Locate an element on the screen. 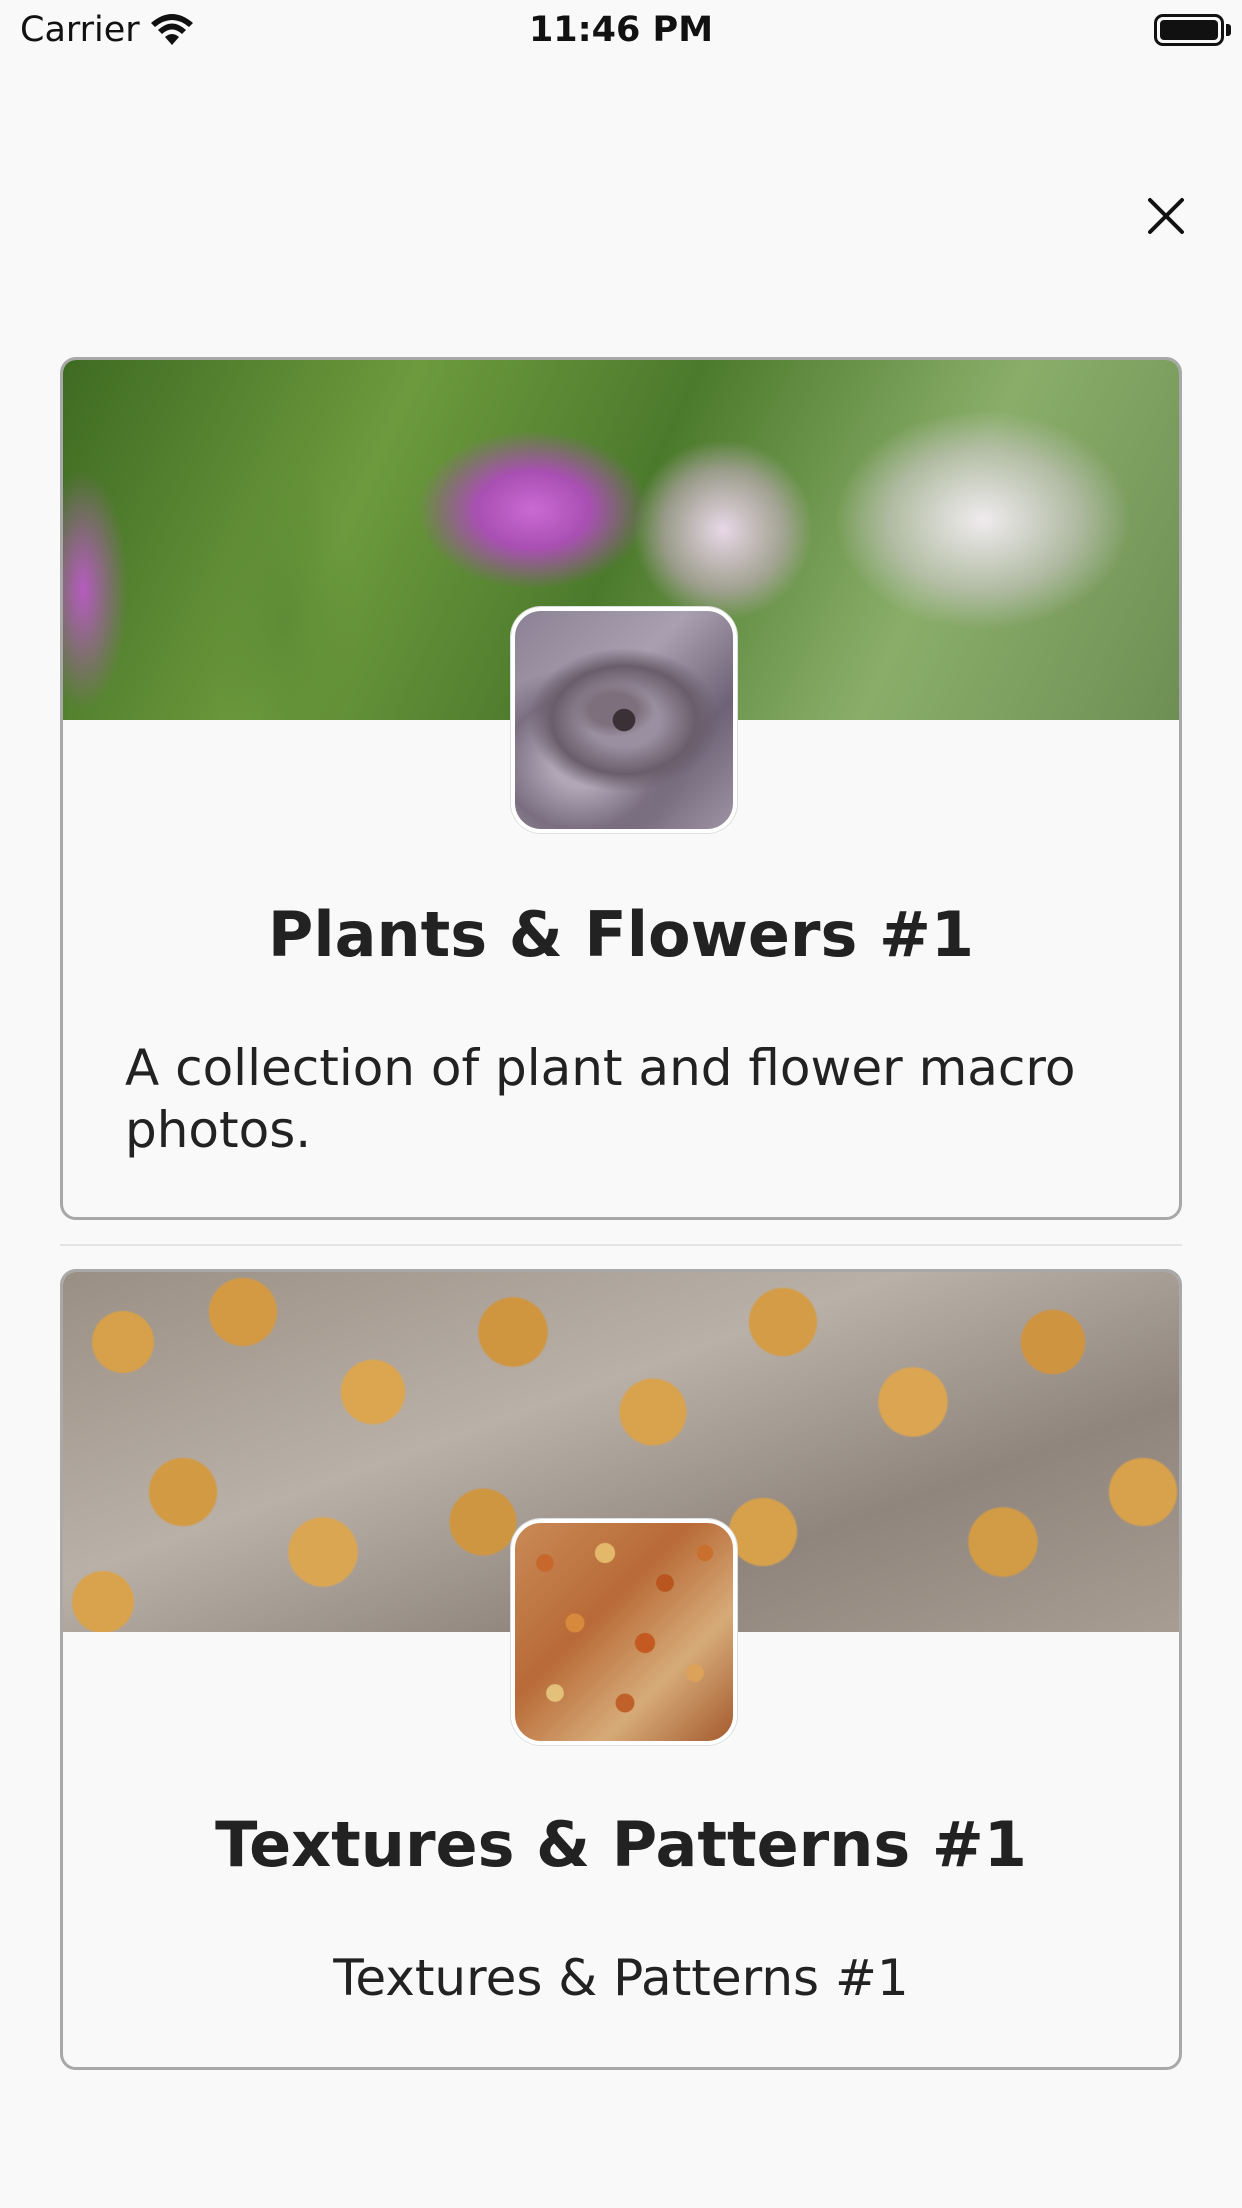  collection-title: Textures & Patterns #1 is located at coordinates (621, 1844).